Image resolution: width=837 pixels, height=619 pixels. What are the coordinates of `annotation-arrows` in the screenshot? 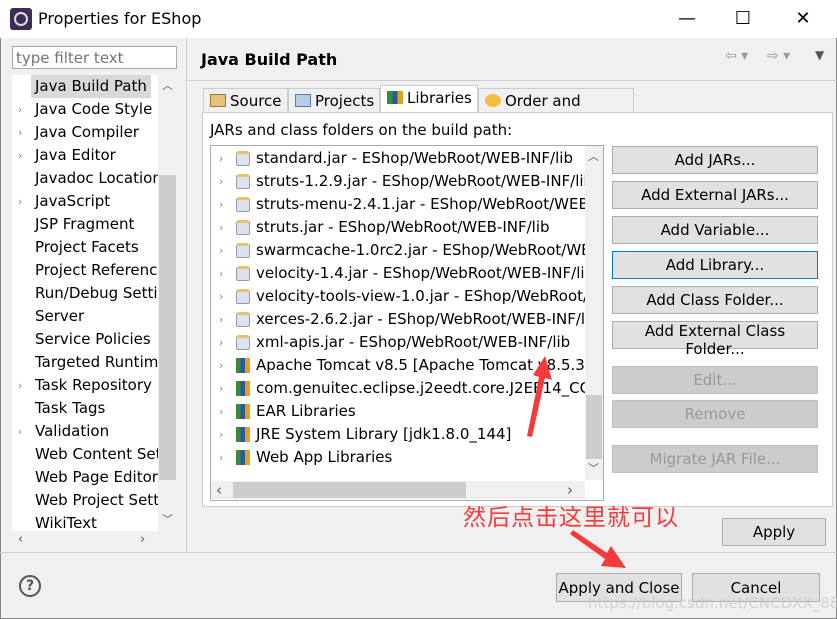 It's located at (576, 462).